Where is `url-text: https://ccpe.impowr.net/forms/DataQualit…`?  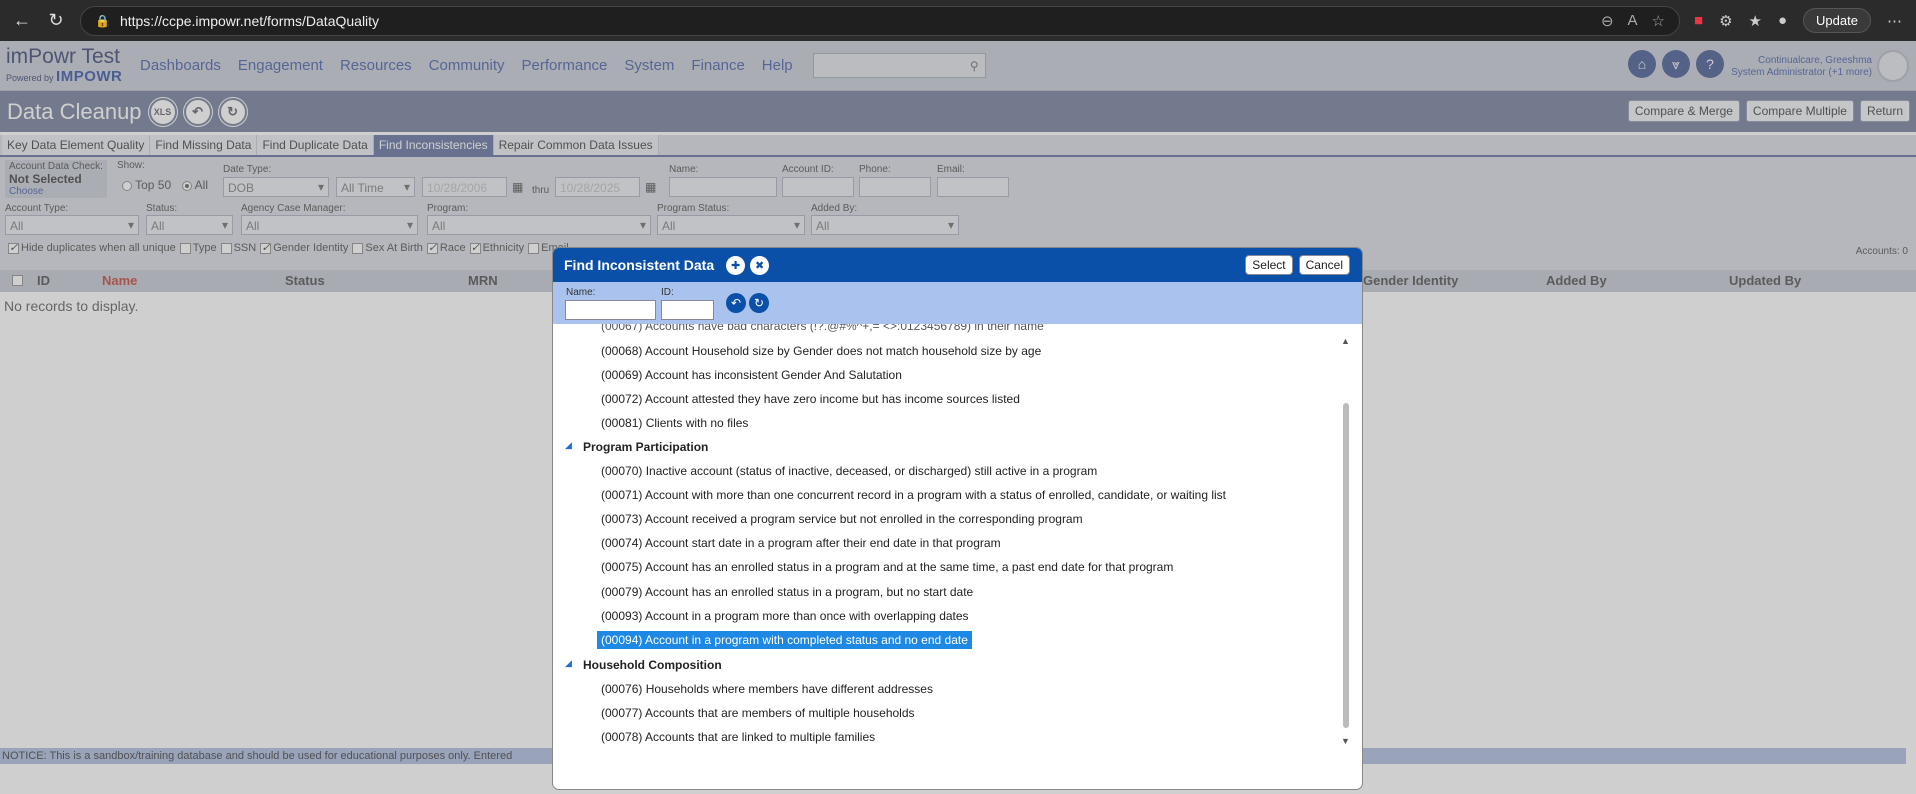
url-text: https://ccpe.impowr.net/forms/DataQualit… is located at coordinates (249, 20).